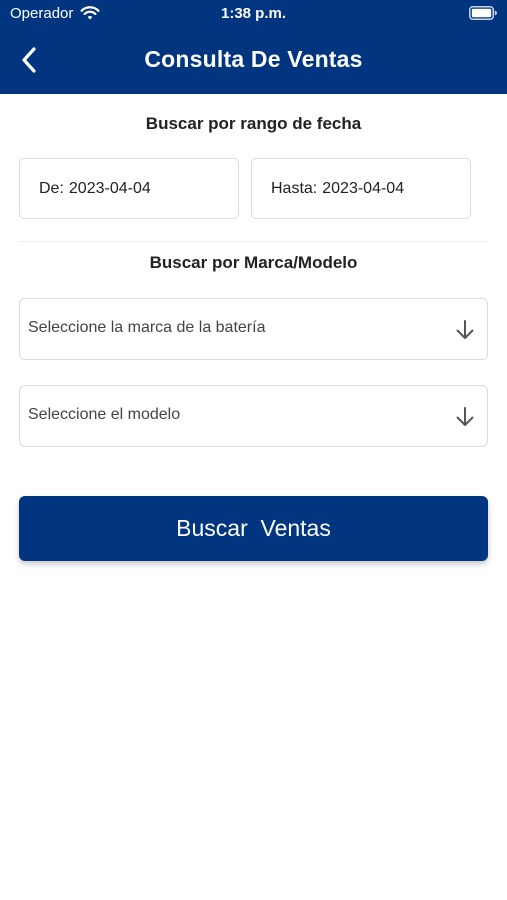  I want to click on status-bar: Operador 1:38 p.m., so click(253, 14).